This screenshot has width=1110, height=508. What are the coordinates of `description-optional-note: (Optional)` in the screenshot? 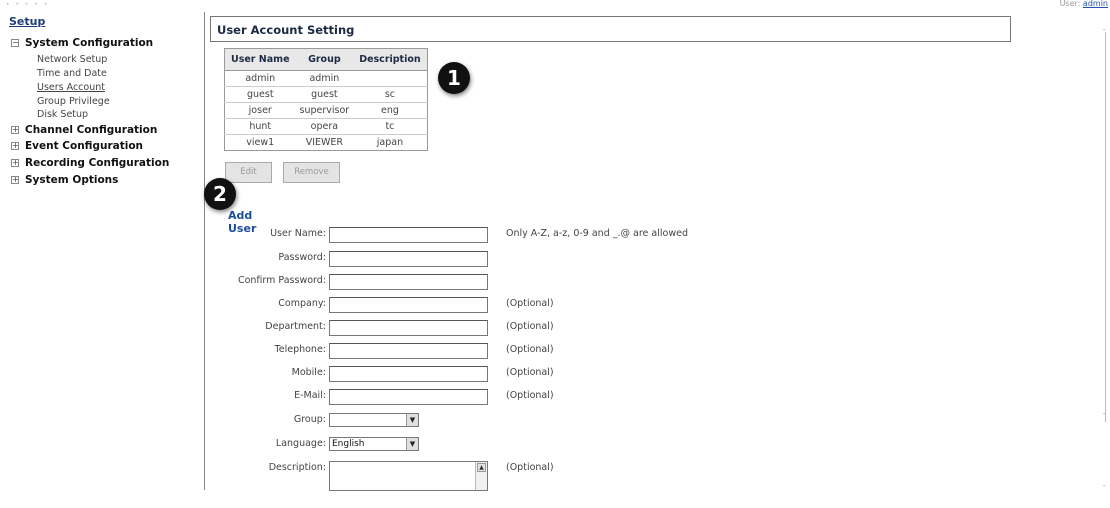 It's located at (530, 467).